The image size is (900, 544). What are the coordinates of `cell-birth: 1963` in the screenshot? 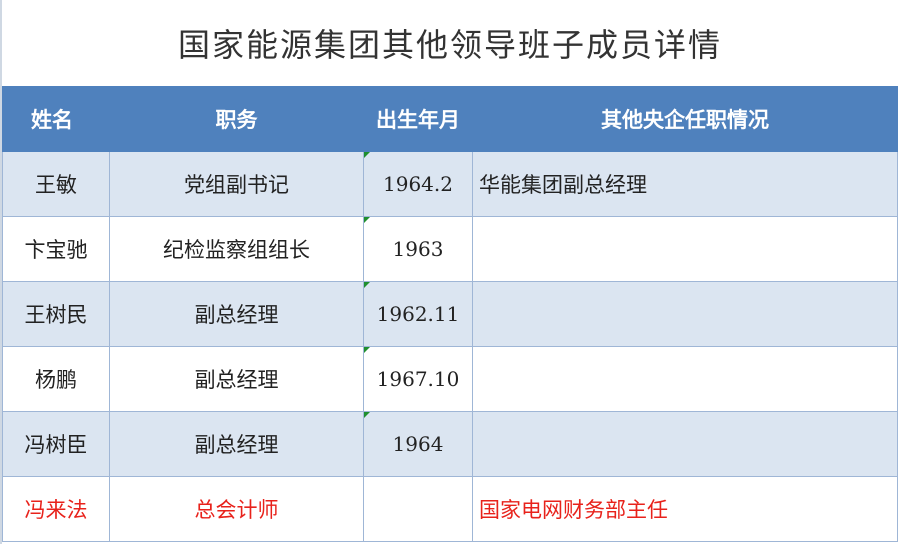 It's located at (418, 249).